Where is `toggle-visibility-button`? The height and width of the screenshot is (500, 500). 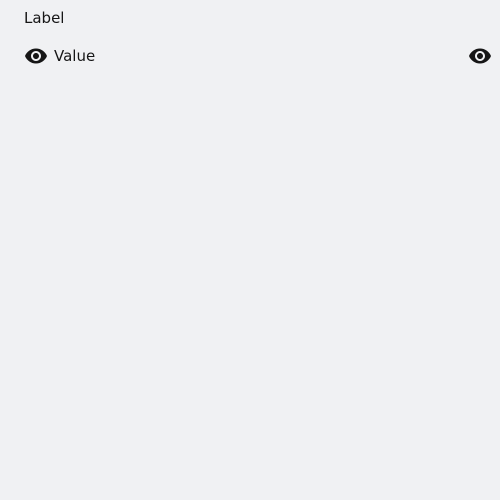
toggle-visibility-button is located at coordinates (480, 56).